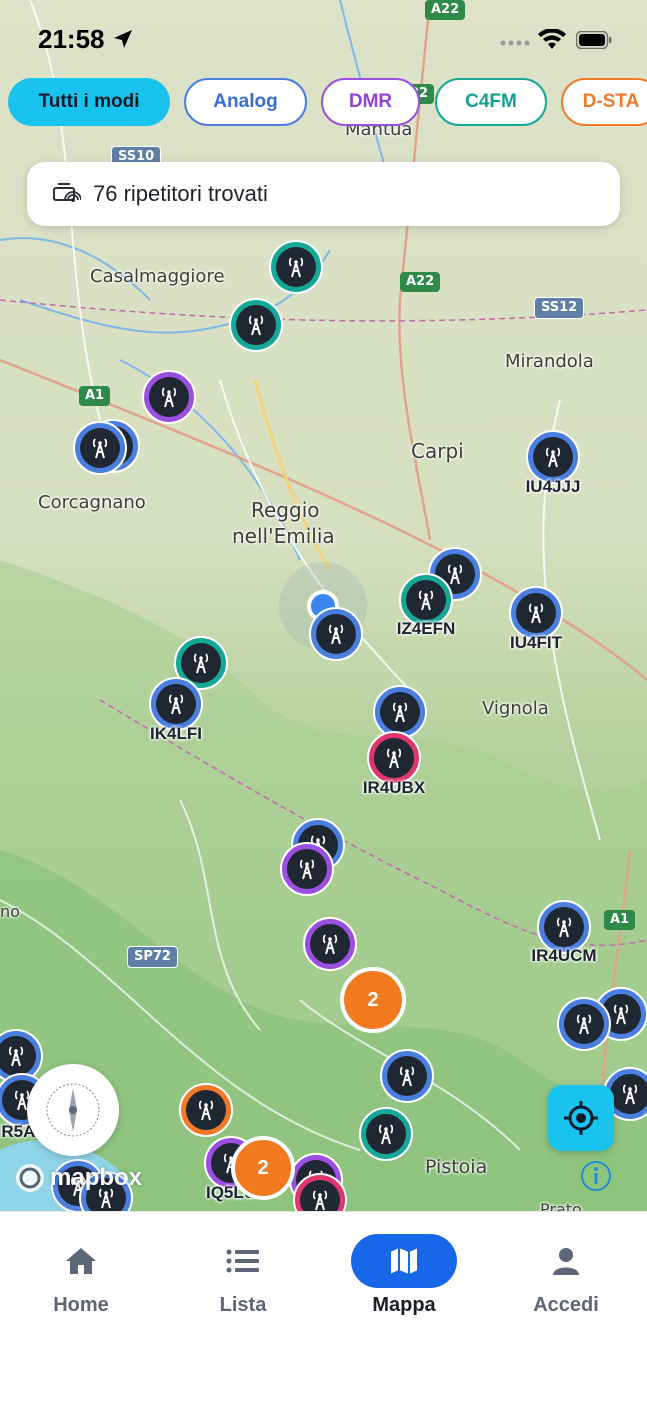 Image resolution: width=647 pixels, height=1401 pixels. Describe the element at coordinates (242, 1261) in the screenshot. I see `list-icon` at that location.